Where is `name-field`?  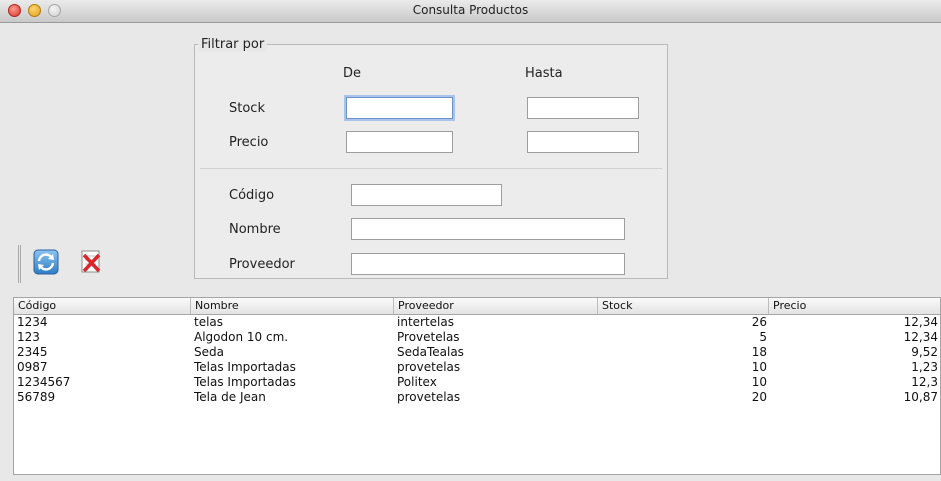 name-field is located at coordinates (488, 229).